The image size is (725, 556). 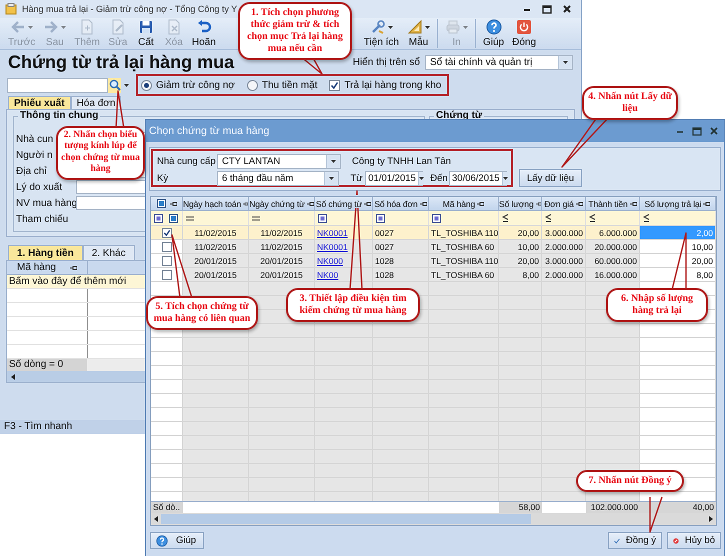 What do you see at coordinates (35, 139) in the screenshot?
I see `field-label: Nhà cun` at bounding box center [35, 139].